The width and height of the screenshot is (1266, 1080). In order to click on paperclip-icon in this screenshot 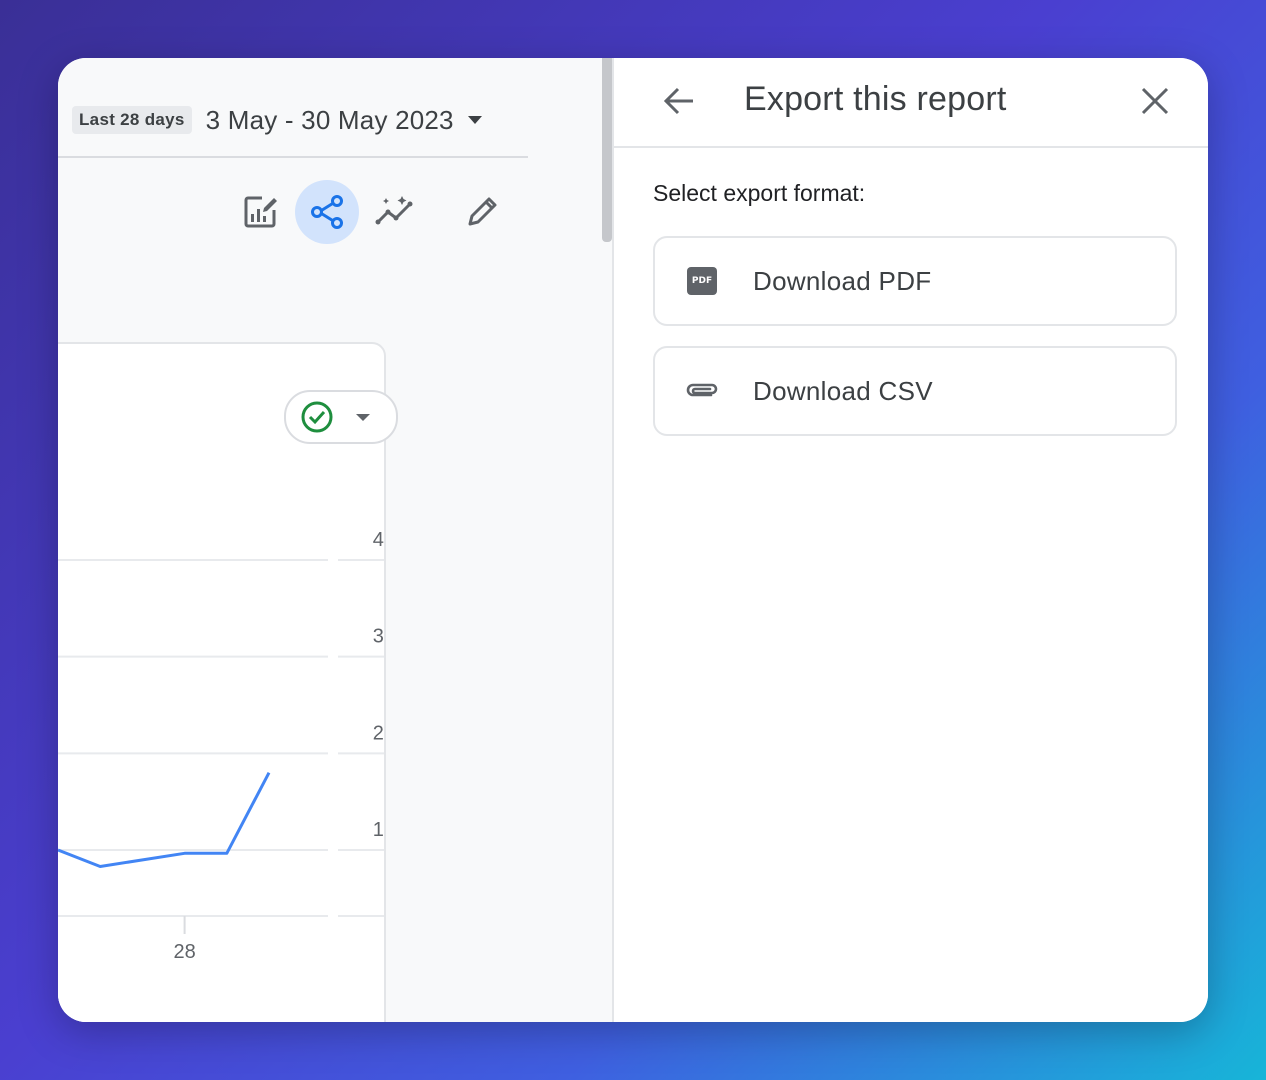, I will do `click(702, 391)`.